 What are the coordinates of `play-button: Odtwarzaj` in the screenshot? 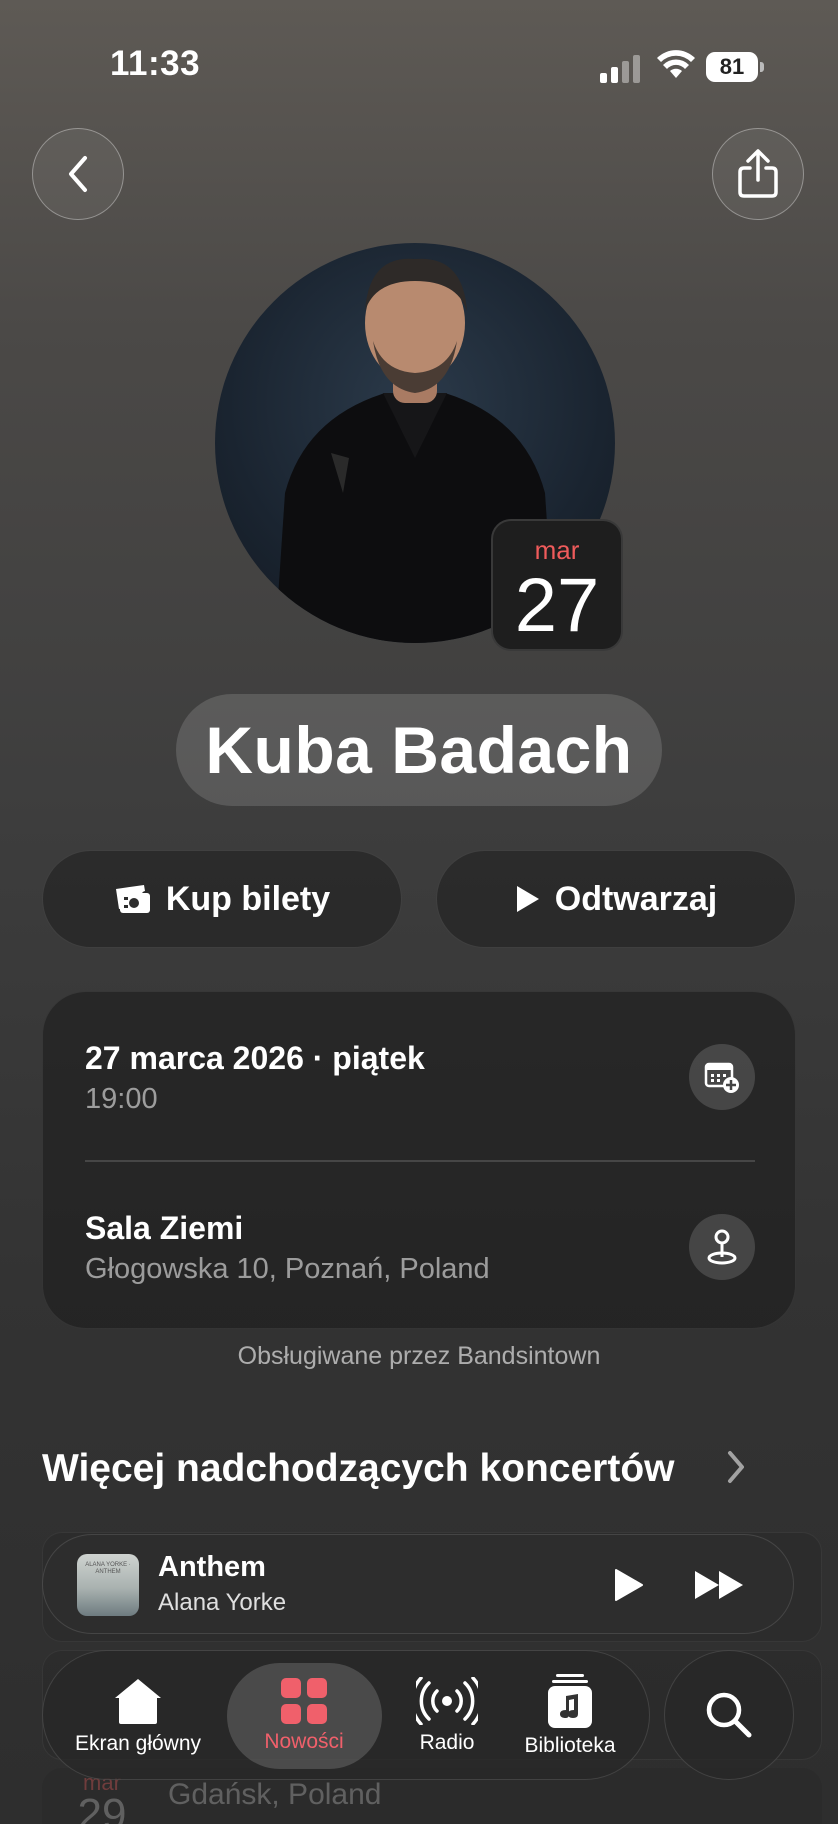 It's located at (616, 899).